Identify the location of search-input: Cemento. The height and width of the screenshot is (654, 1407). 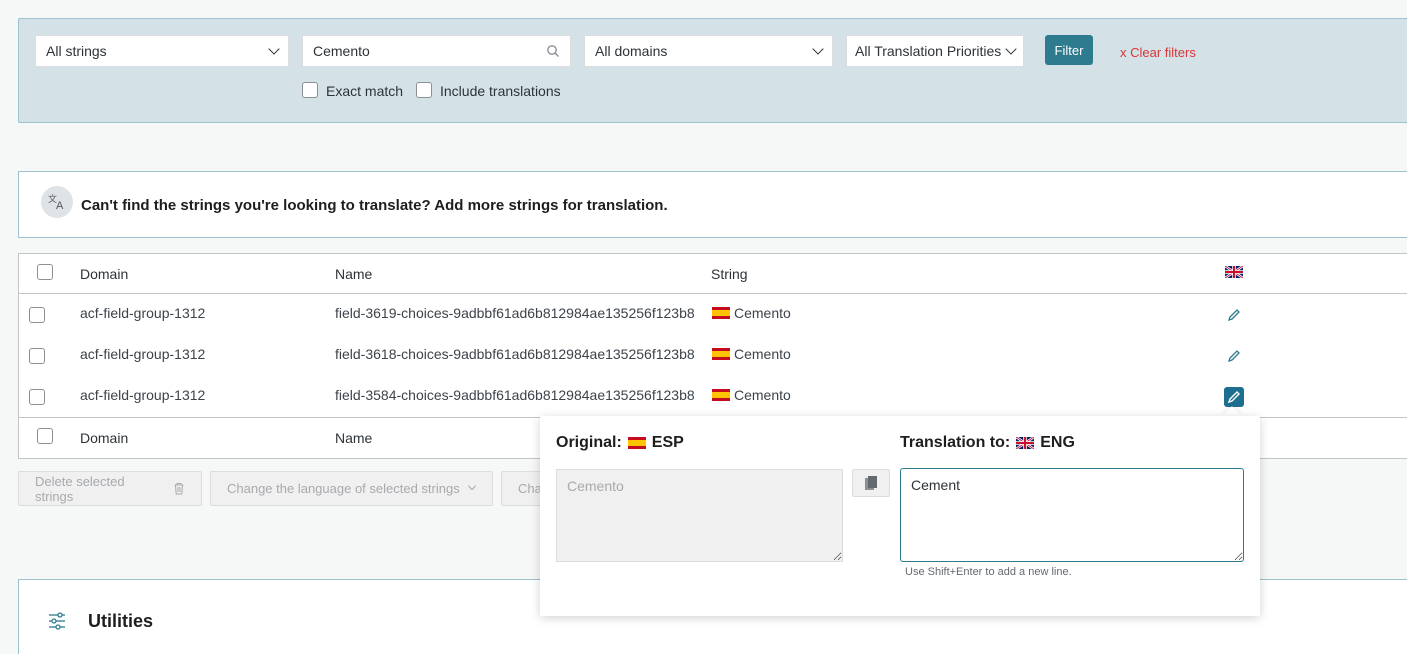
(436, 51).